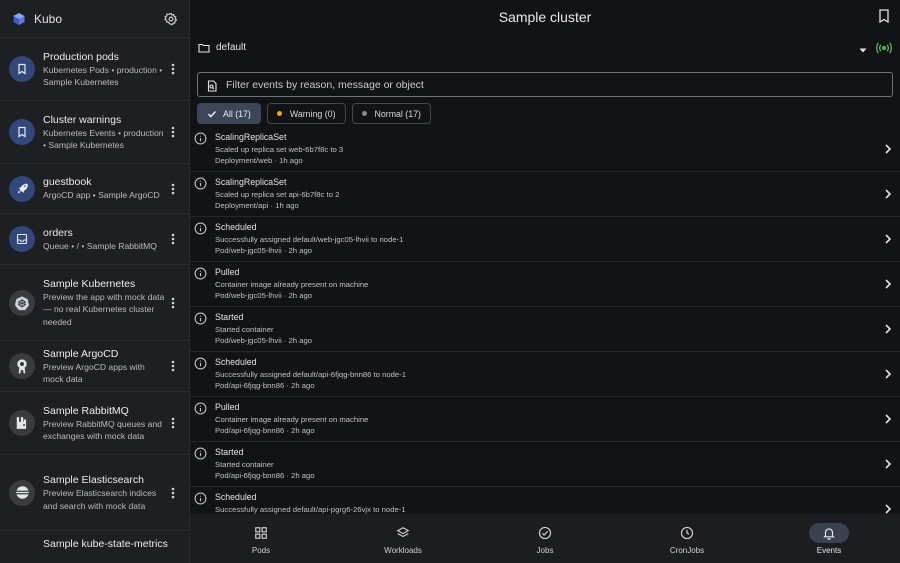  Describe the element at coordinates (171, 19) in the screenshot. I see `settings-gear-icon` at that location.